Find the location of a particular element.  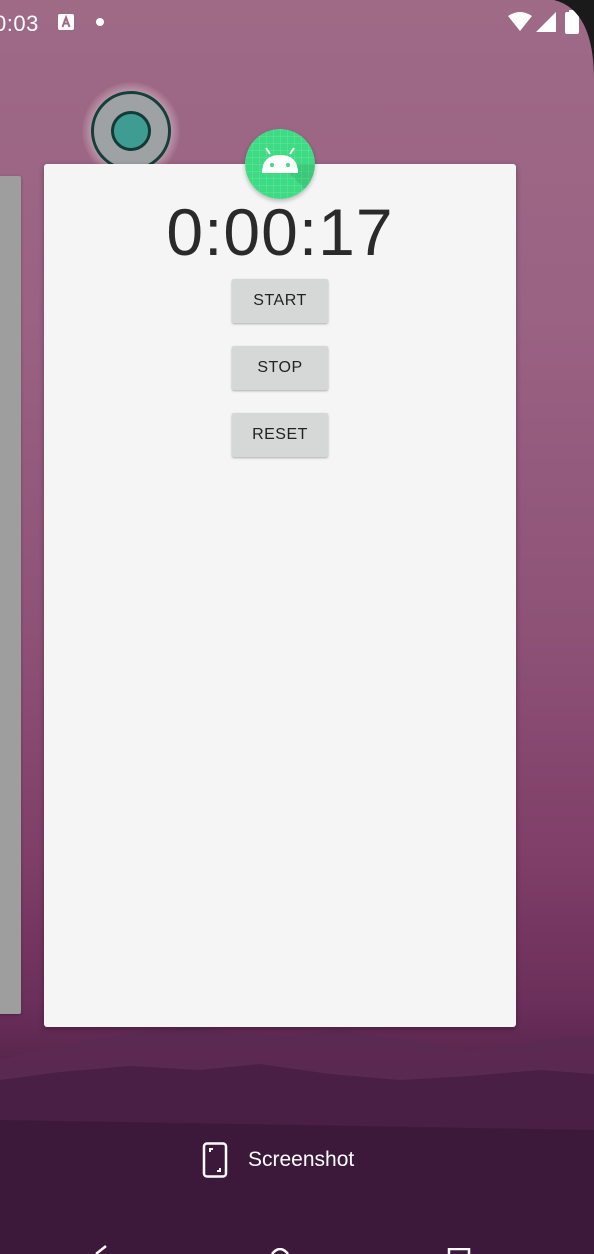

android-app-icon is located at coordinates (280, 164).